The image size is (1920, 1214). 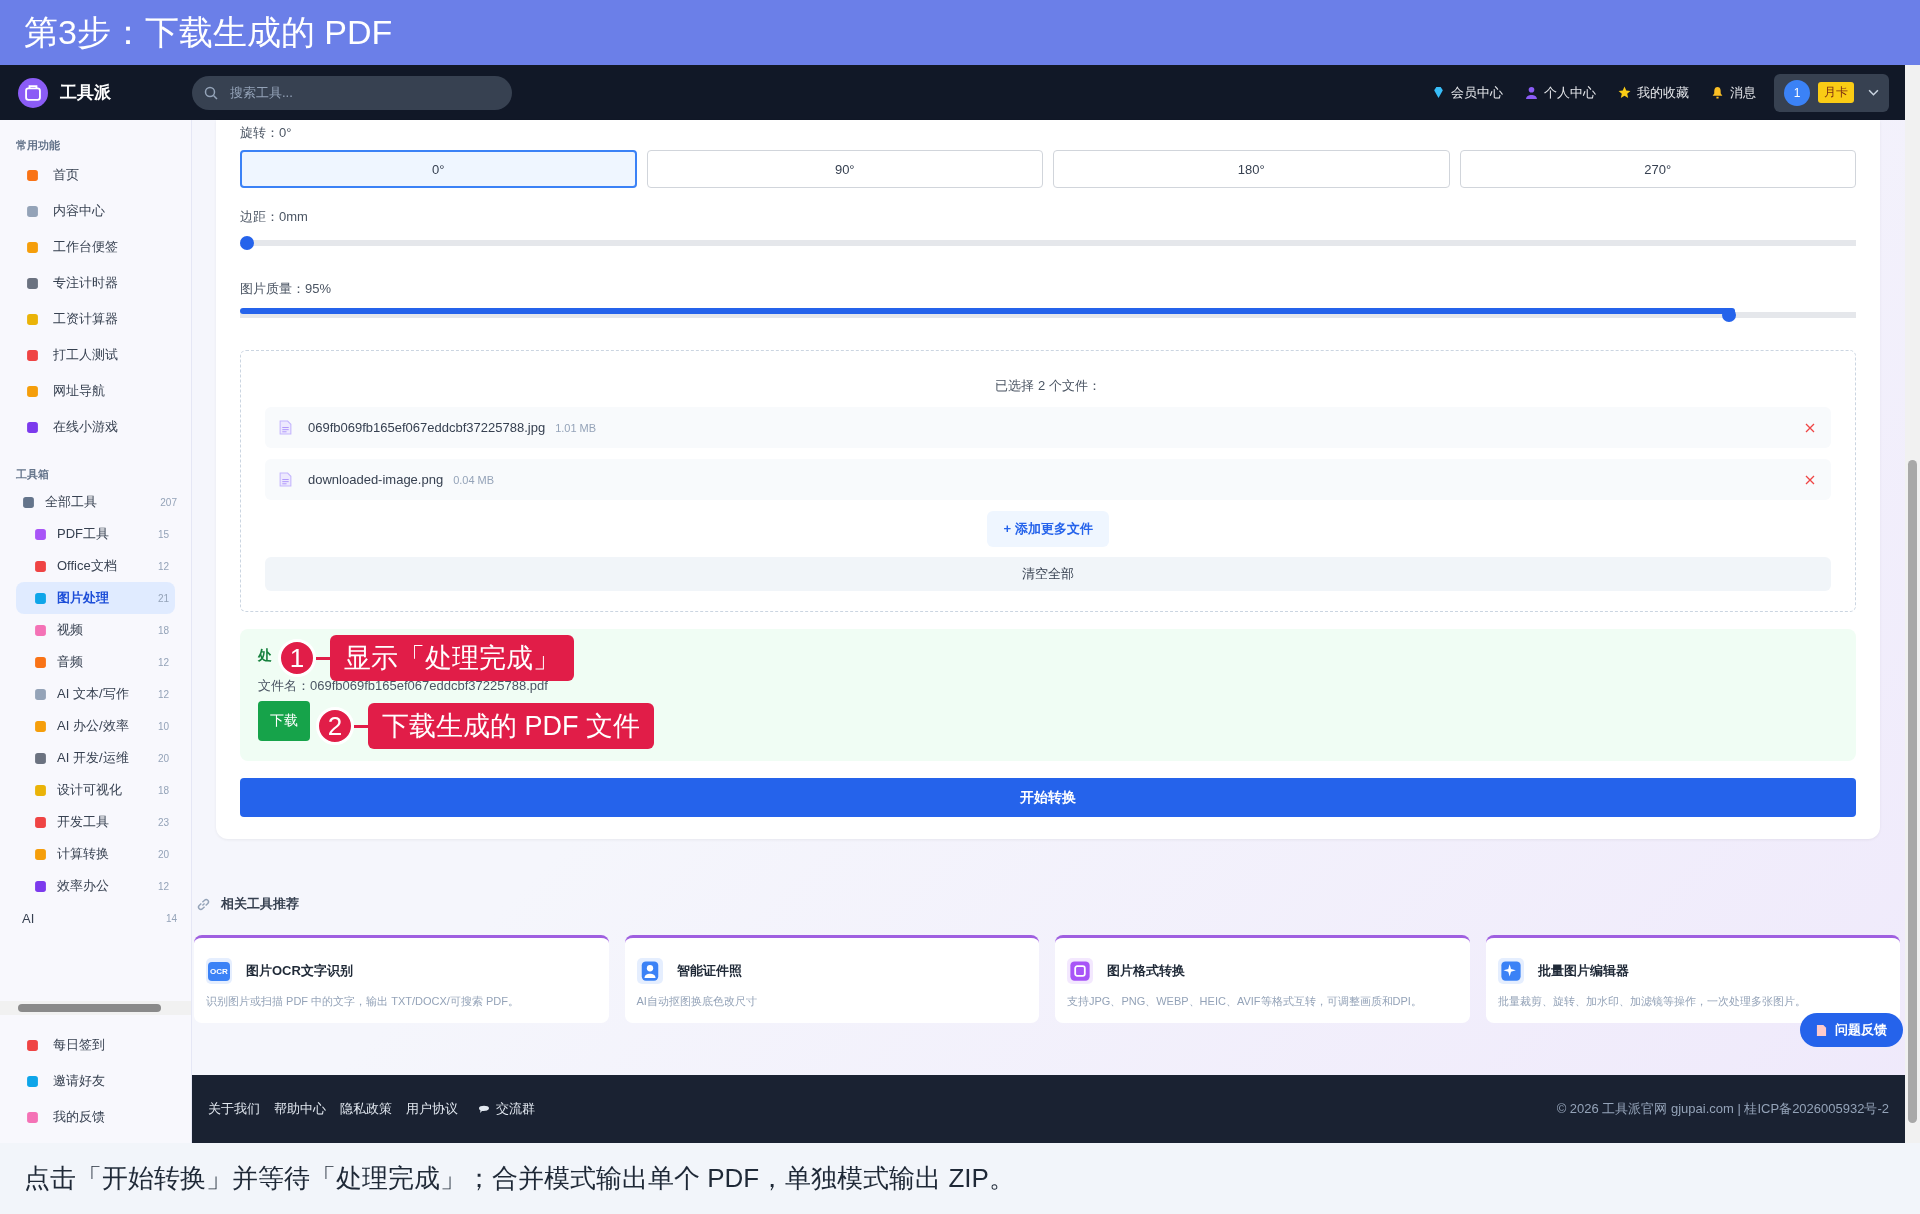 I want to click on footer-link: 帮助中心, so click(x=300, y=1109).